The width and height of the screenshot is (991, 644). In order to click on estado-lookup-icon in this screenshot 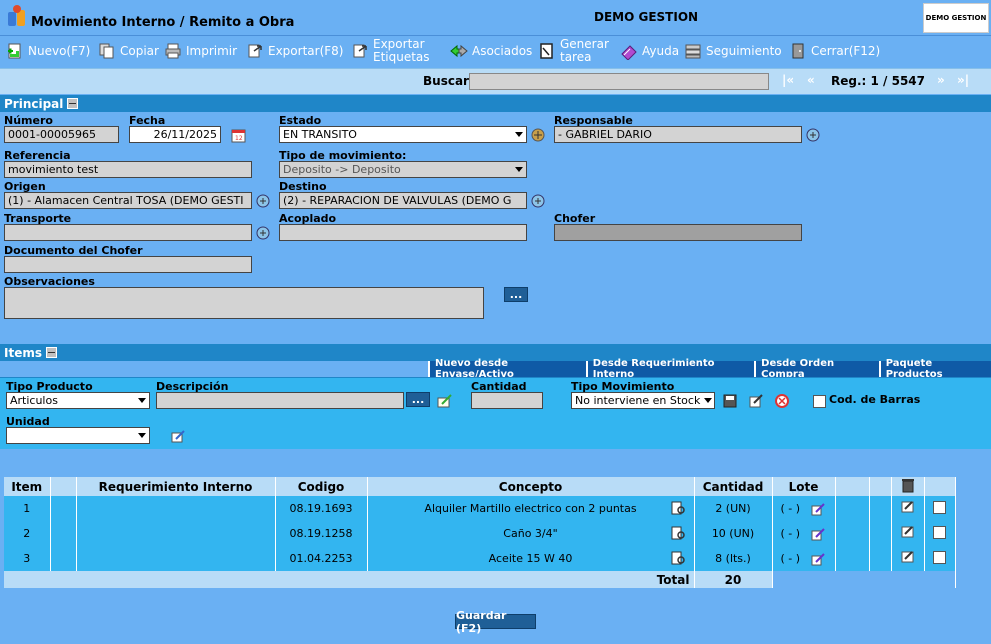, I will do `click(538, 135)`.